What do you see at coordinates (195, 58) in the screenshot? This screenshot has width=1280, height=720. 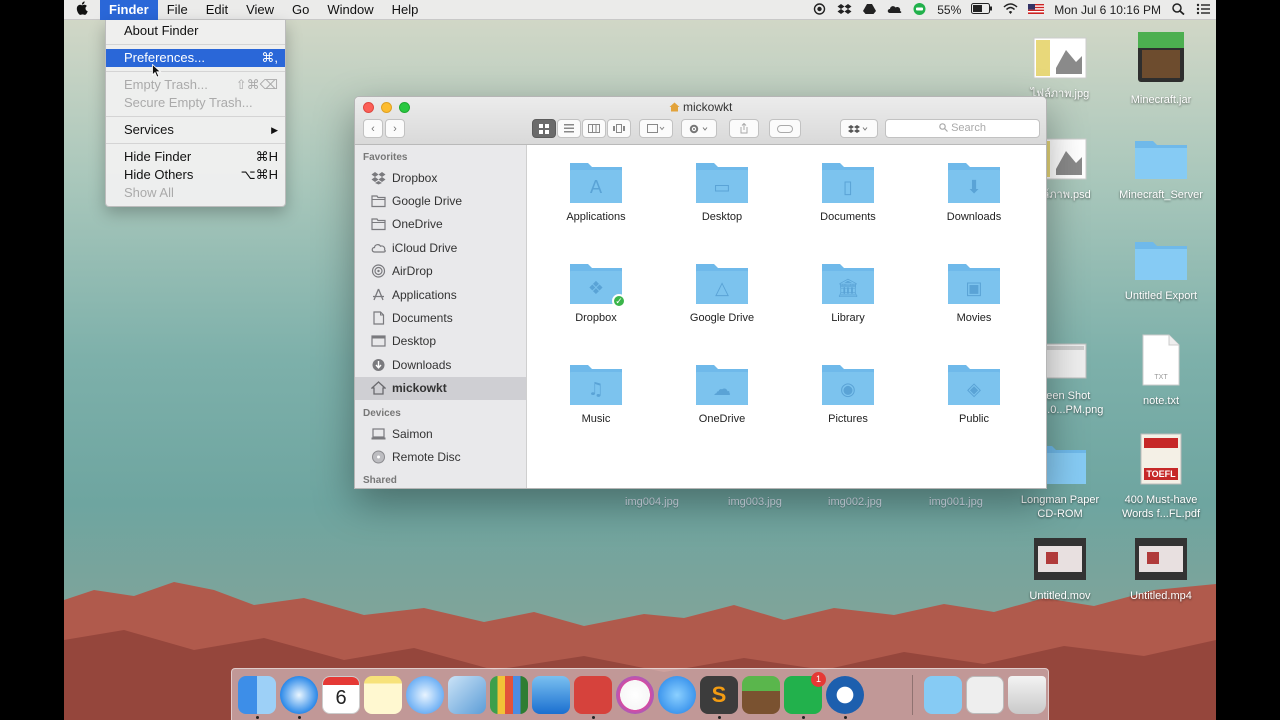 I see `menu-item-preferences: Preferences... ⌘,` at bounding box center [195, 58].